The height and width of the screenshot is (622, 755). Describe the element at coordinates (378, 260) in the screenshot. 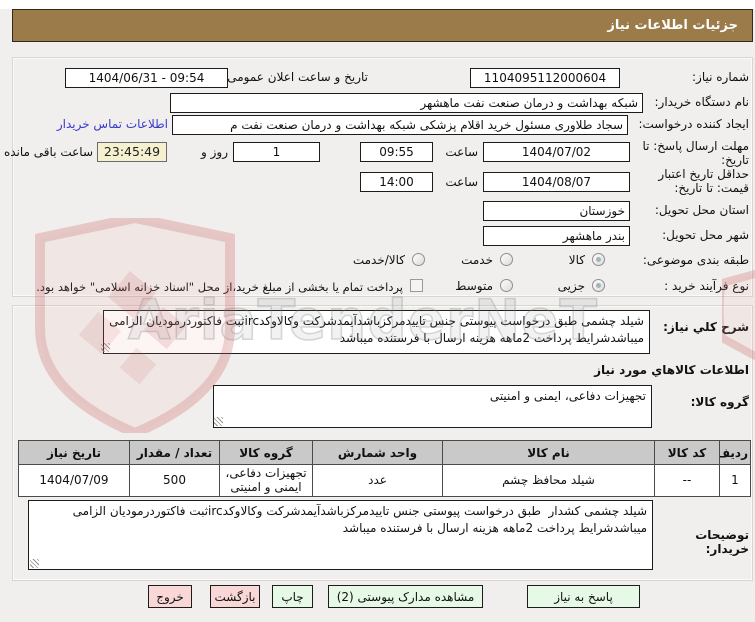

I see `radio-category-both-label: کالا/خدمت` at that location.